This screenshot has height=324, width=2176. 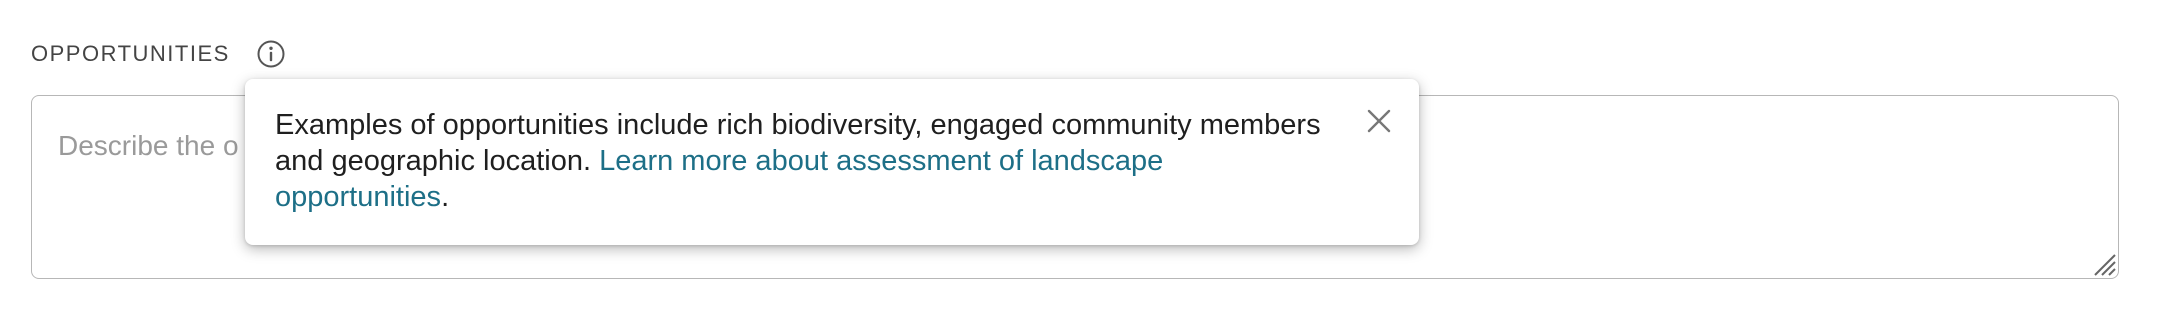 I want to click on close-icon, so click(x=1379, y=121).